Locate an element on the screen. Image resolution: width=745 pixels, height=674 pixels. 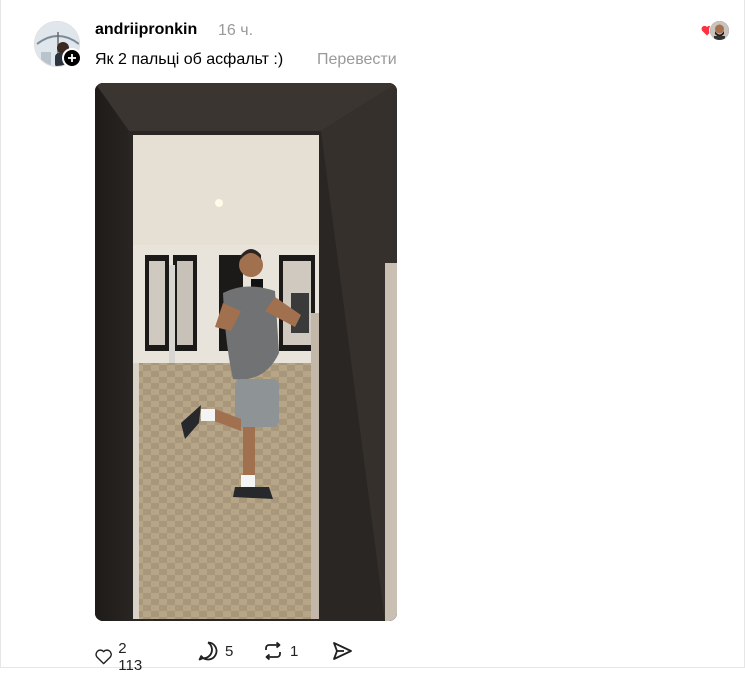
reply-button: 5 is located at coordinates (215, 651).